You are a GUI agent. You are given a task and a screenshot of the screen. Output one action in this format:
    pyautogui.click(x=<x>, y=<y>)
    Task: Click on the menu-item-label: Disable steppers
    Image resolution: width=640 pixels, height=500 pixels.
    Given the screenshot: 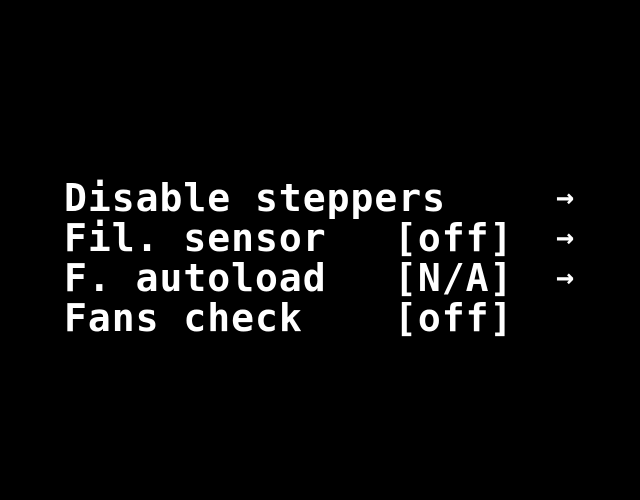 What is the action you would take?
    pyautogui.click(x=255, y=198)
    